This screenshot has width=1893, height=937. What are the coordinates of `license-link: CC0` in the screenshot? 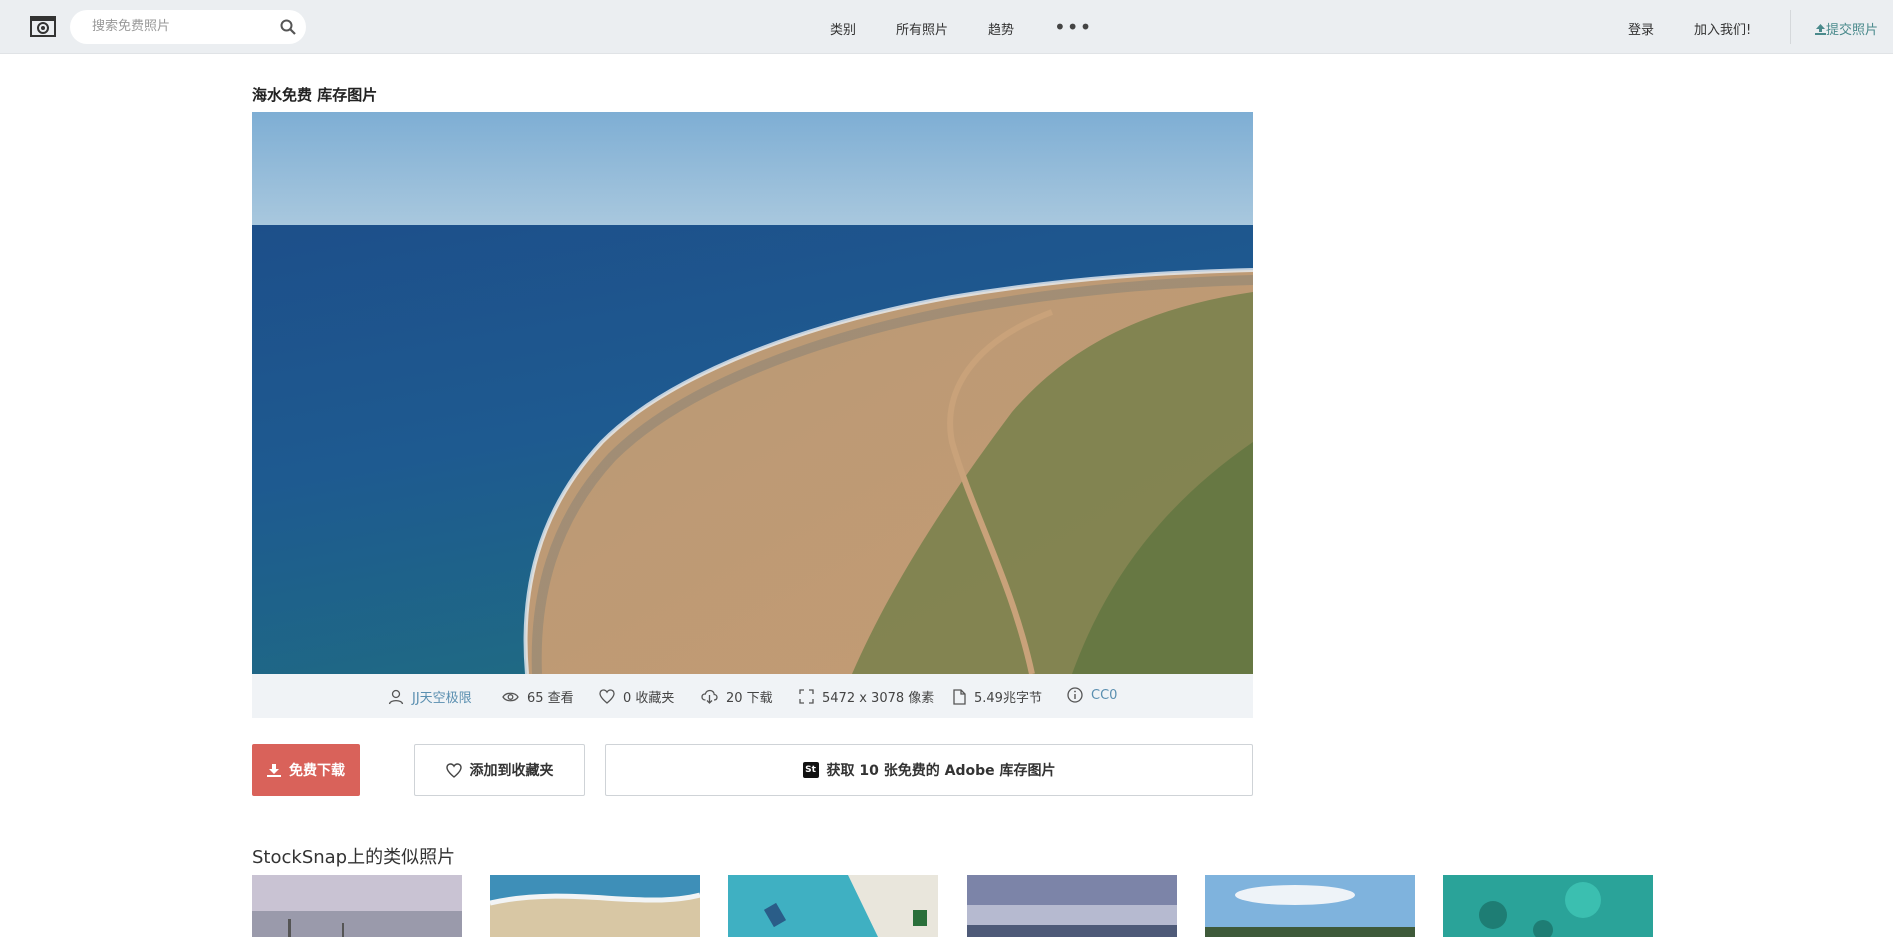 It's located at (1104, 695).